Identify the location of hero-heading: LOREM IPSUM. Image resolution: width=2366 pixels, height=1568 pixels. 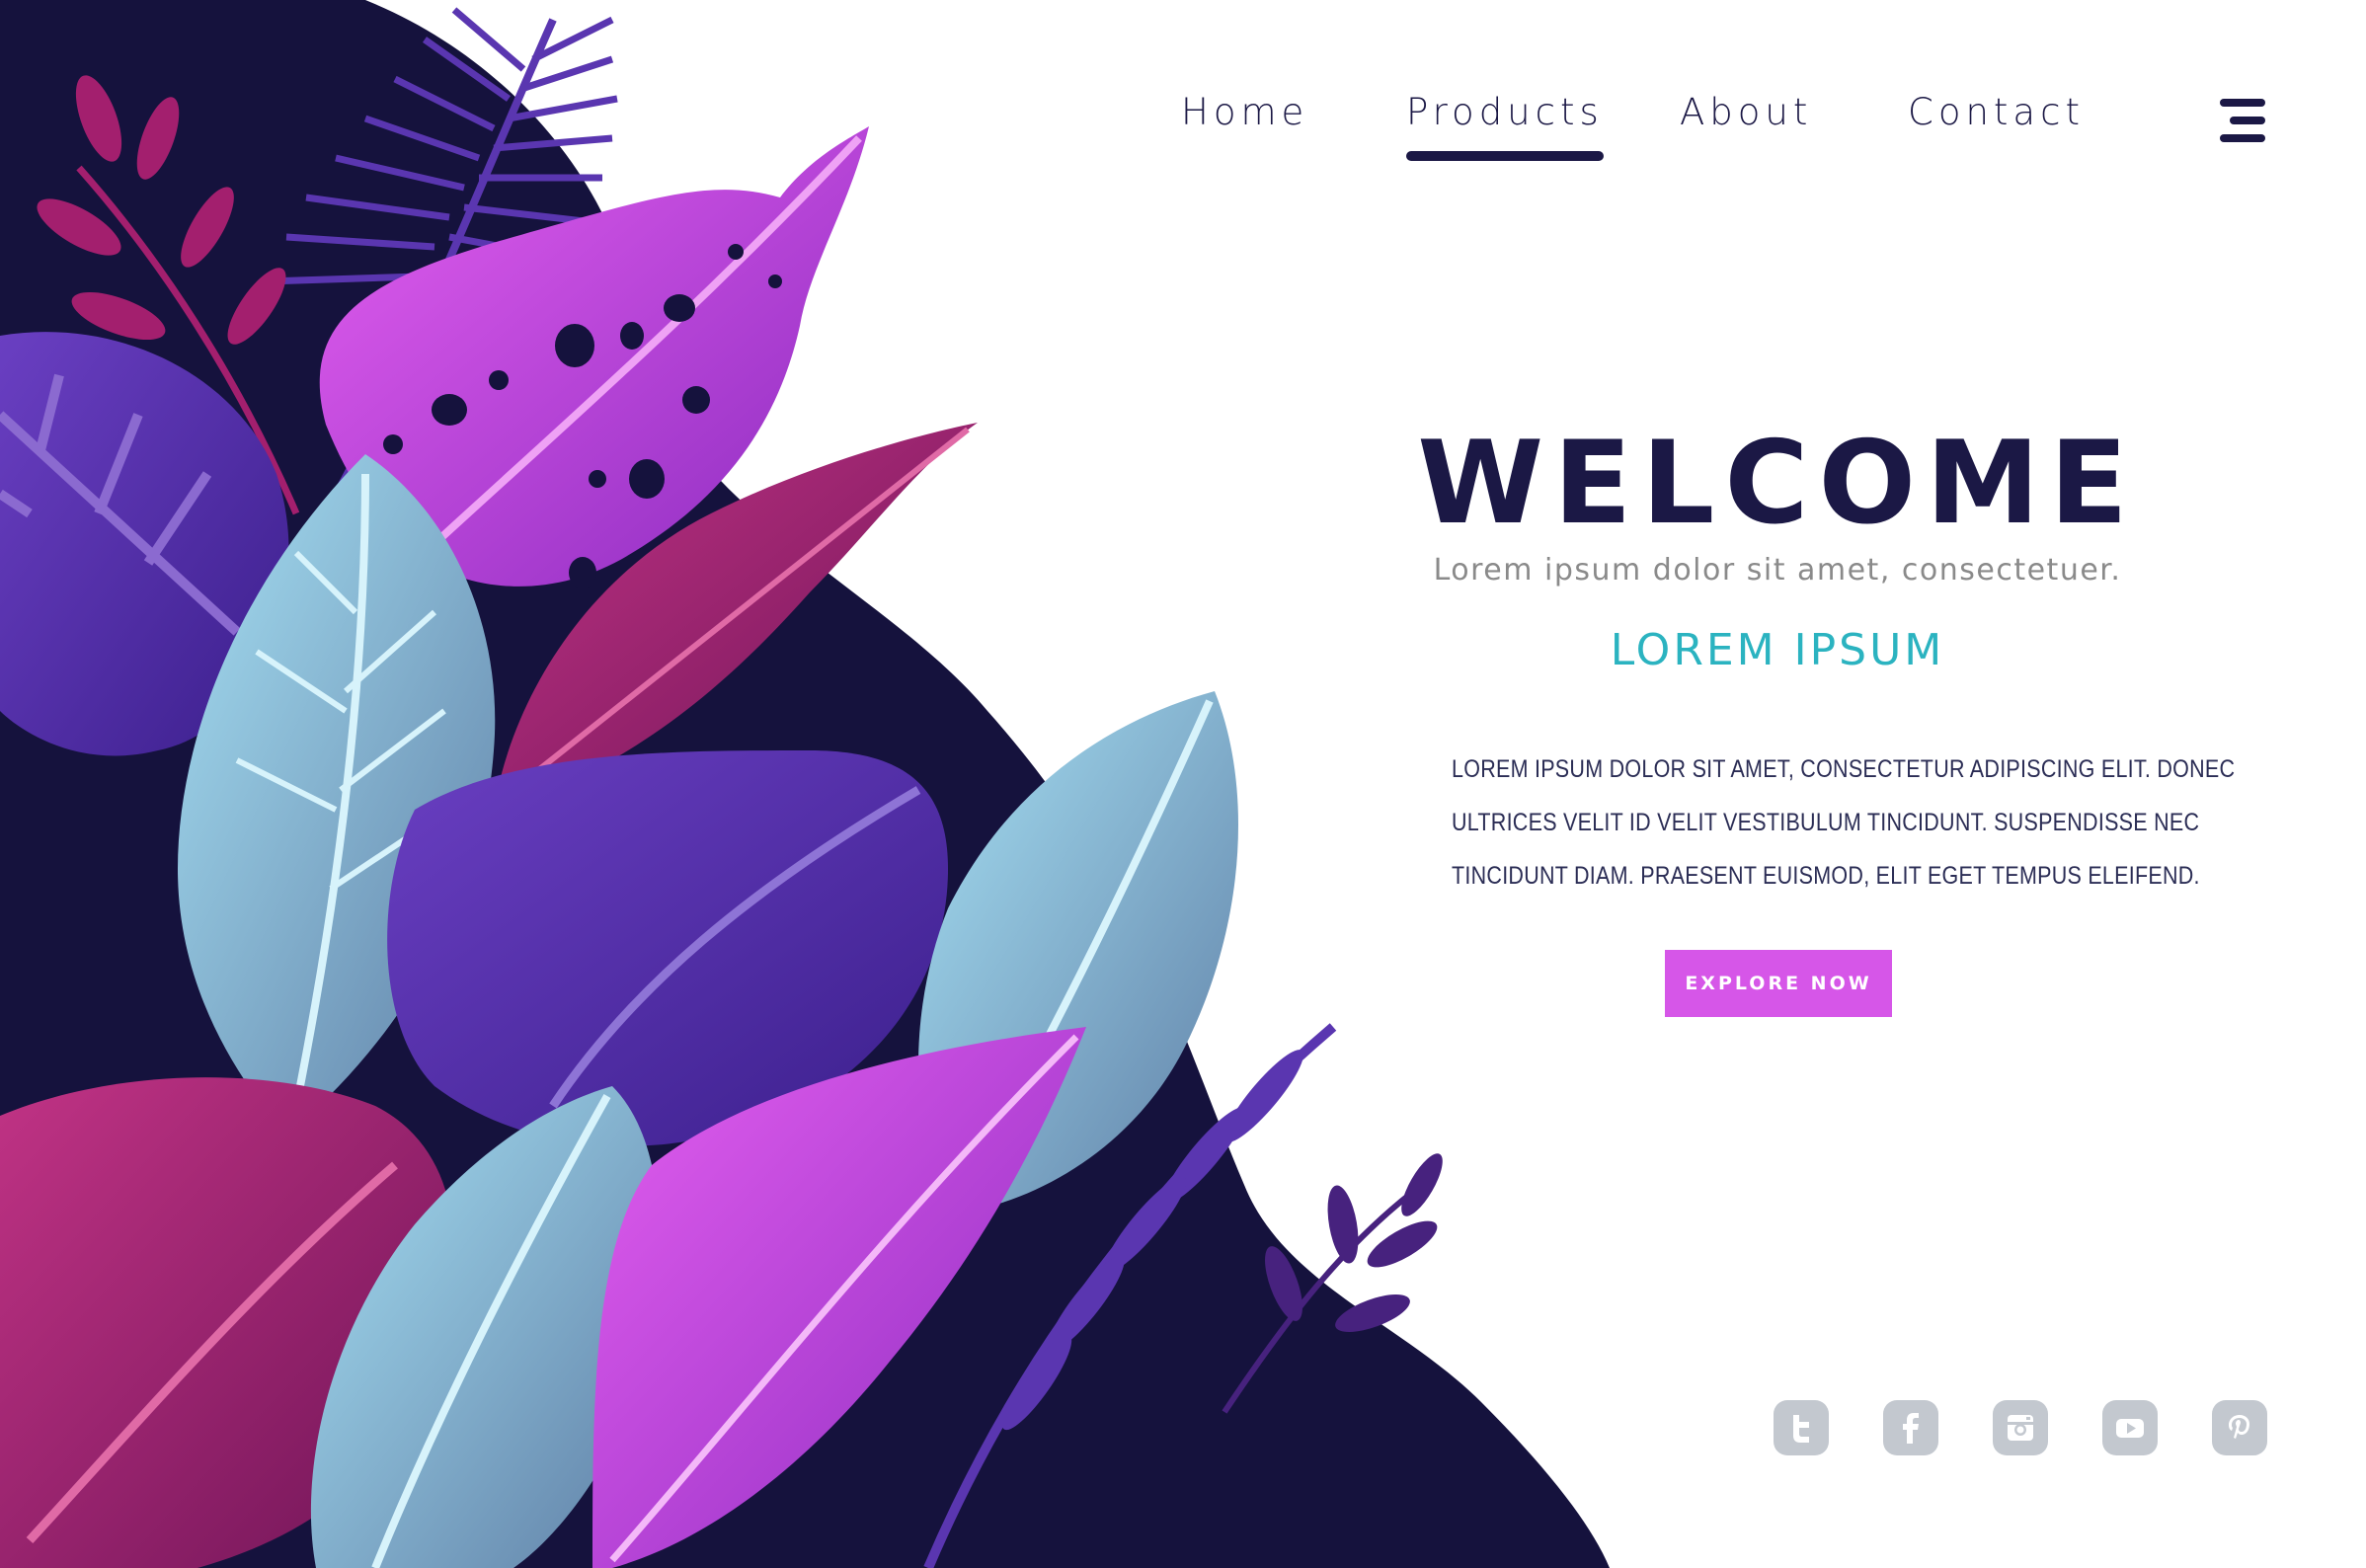
(1777, 650).